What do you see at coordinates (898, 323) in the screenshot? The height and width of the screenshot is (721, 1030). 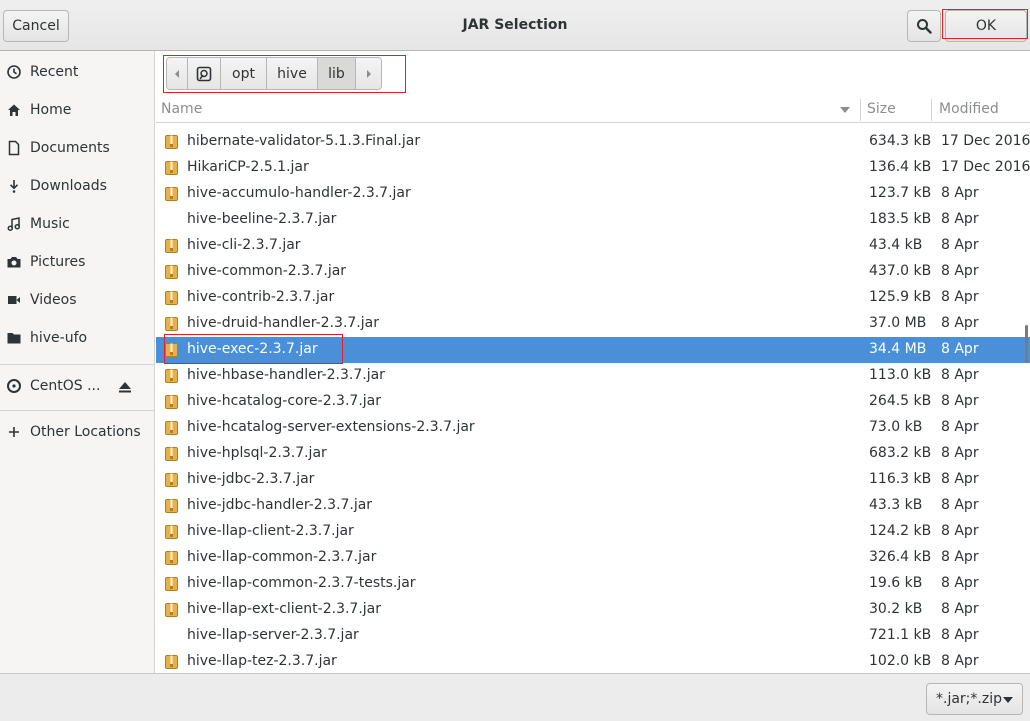 I see `file-size: 37.0 MB` at bounding box center [898, 323].